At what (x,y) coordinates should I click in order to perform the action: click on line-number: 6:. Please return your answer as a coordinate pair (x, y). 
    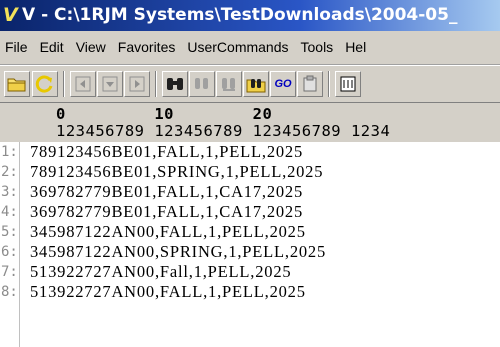
    Looking at the image, I should click on (9, 252).